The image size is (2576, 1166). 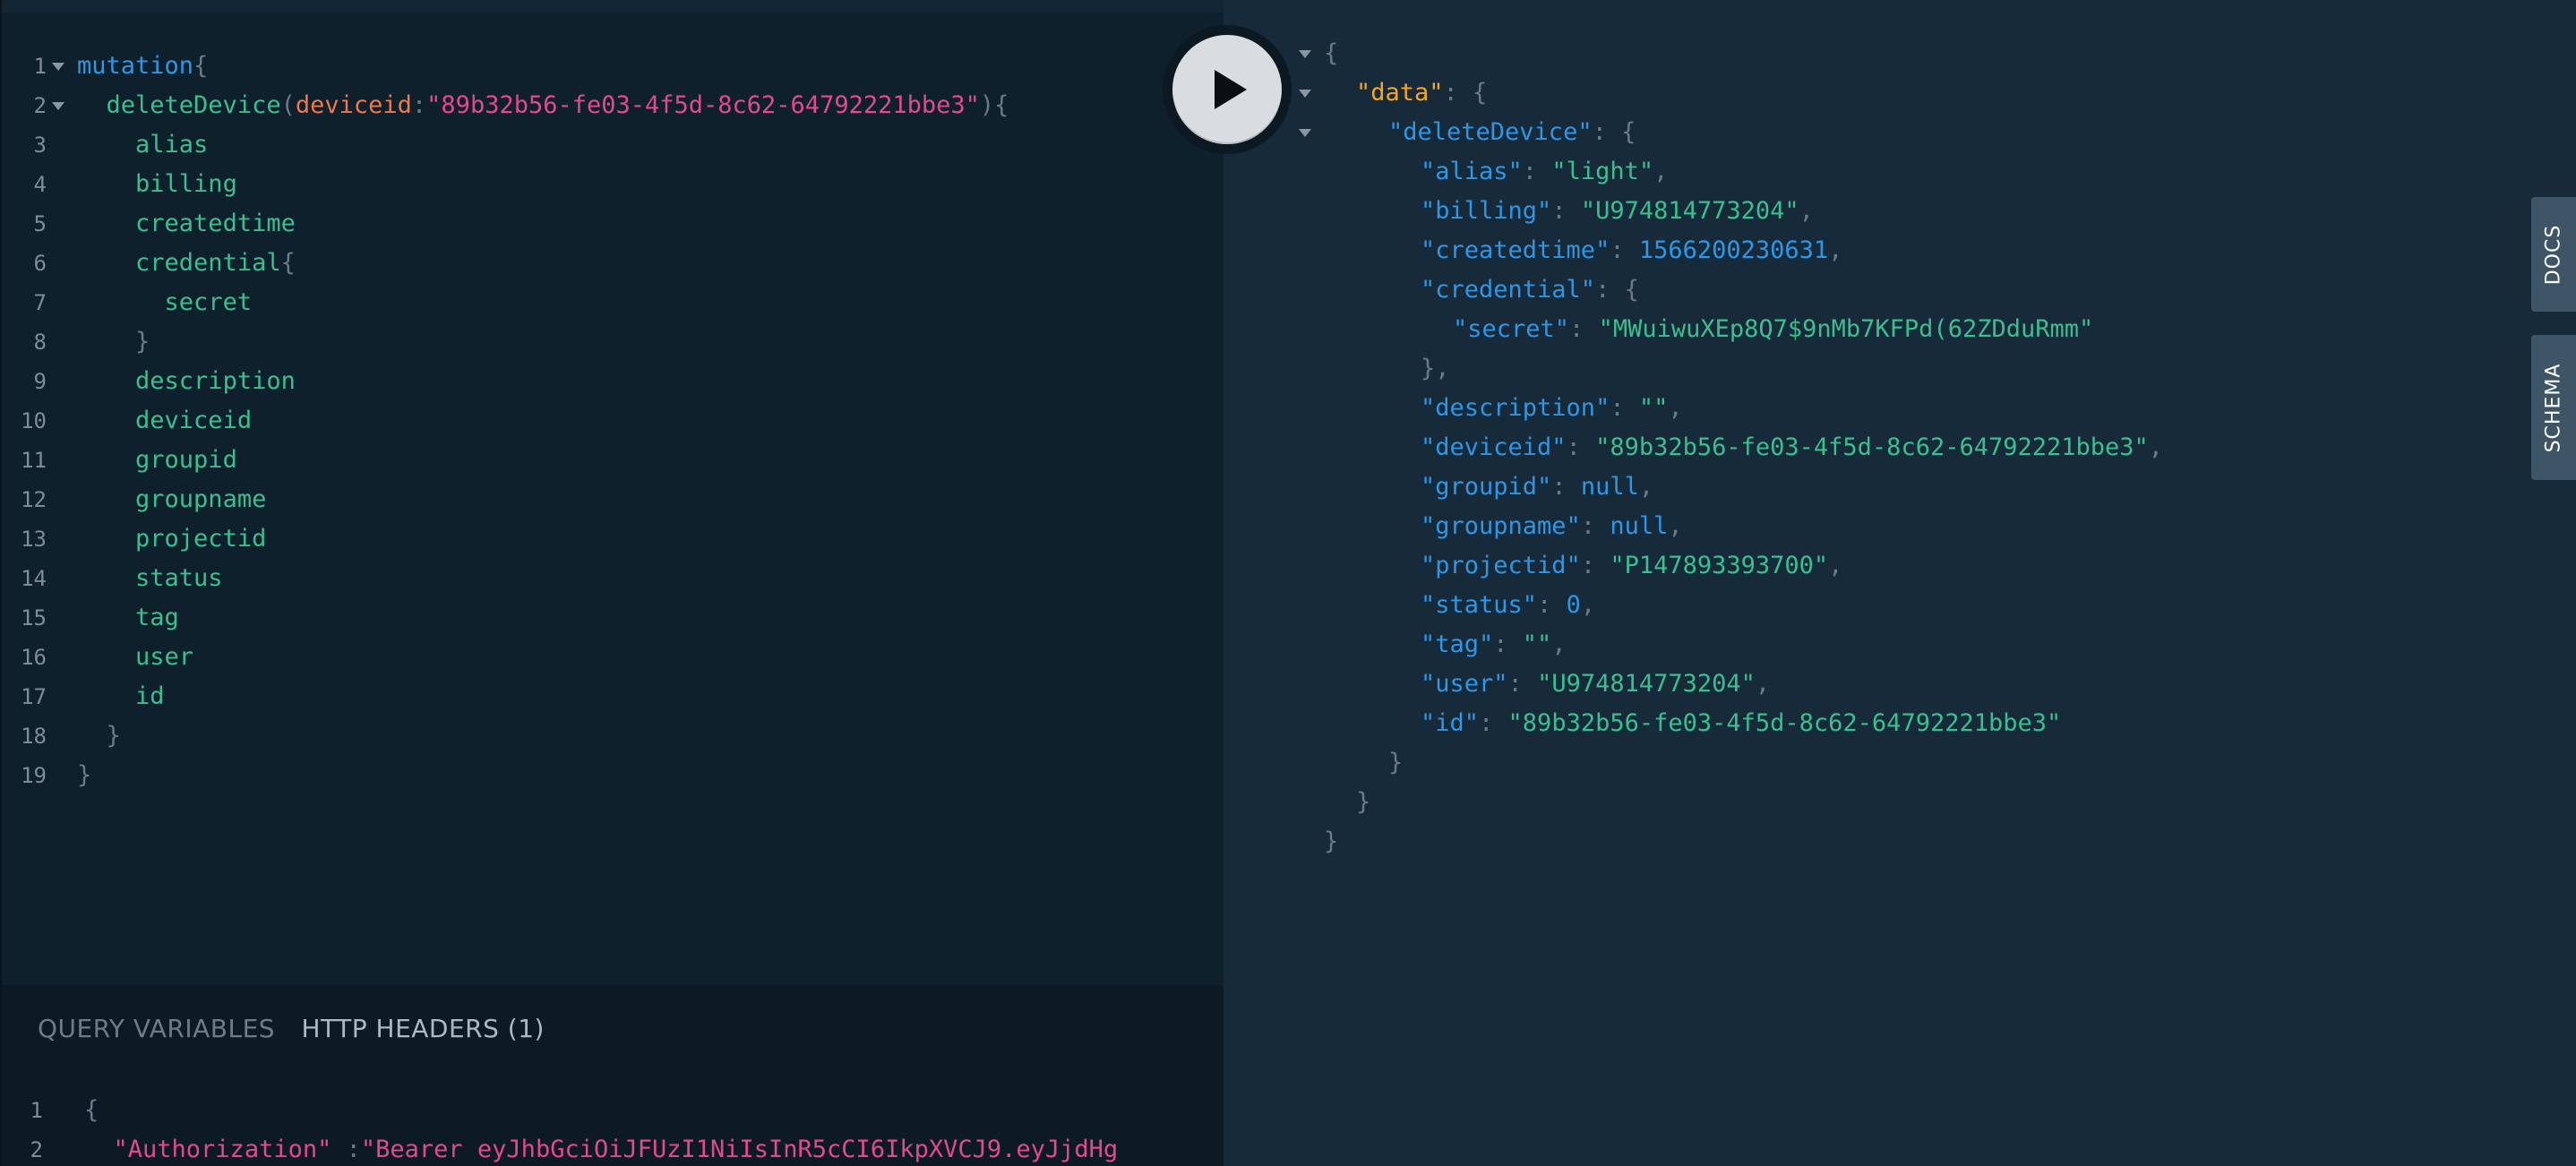 I want to click on code-token: "tag", so click(x=1457, y=644).